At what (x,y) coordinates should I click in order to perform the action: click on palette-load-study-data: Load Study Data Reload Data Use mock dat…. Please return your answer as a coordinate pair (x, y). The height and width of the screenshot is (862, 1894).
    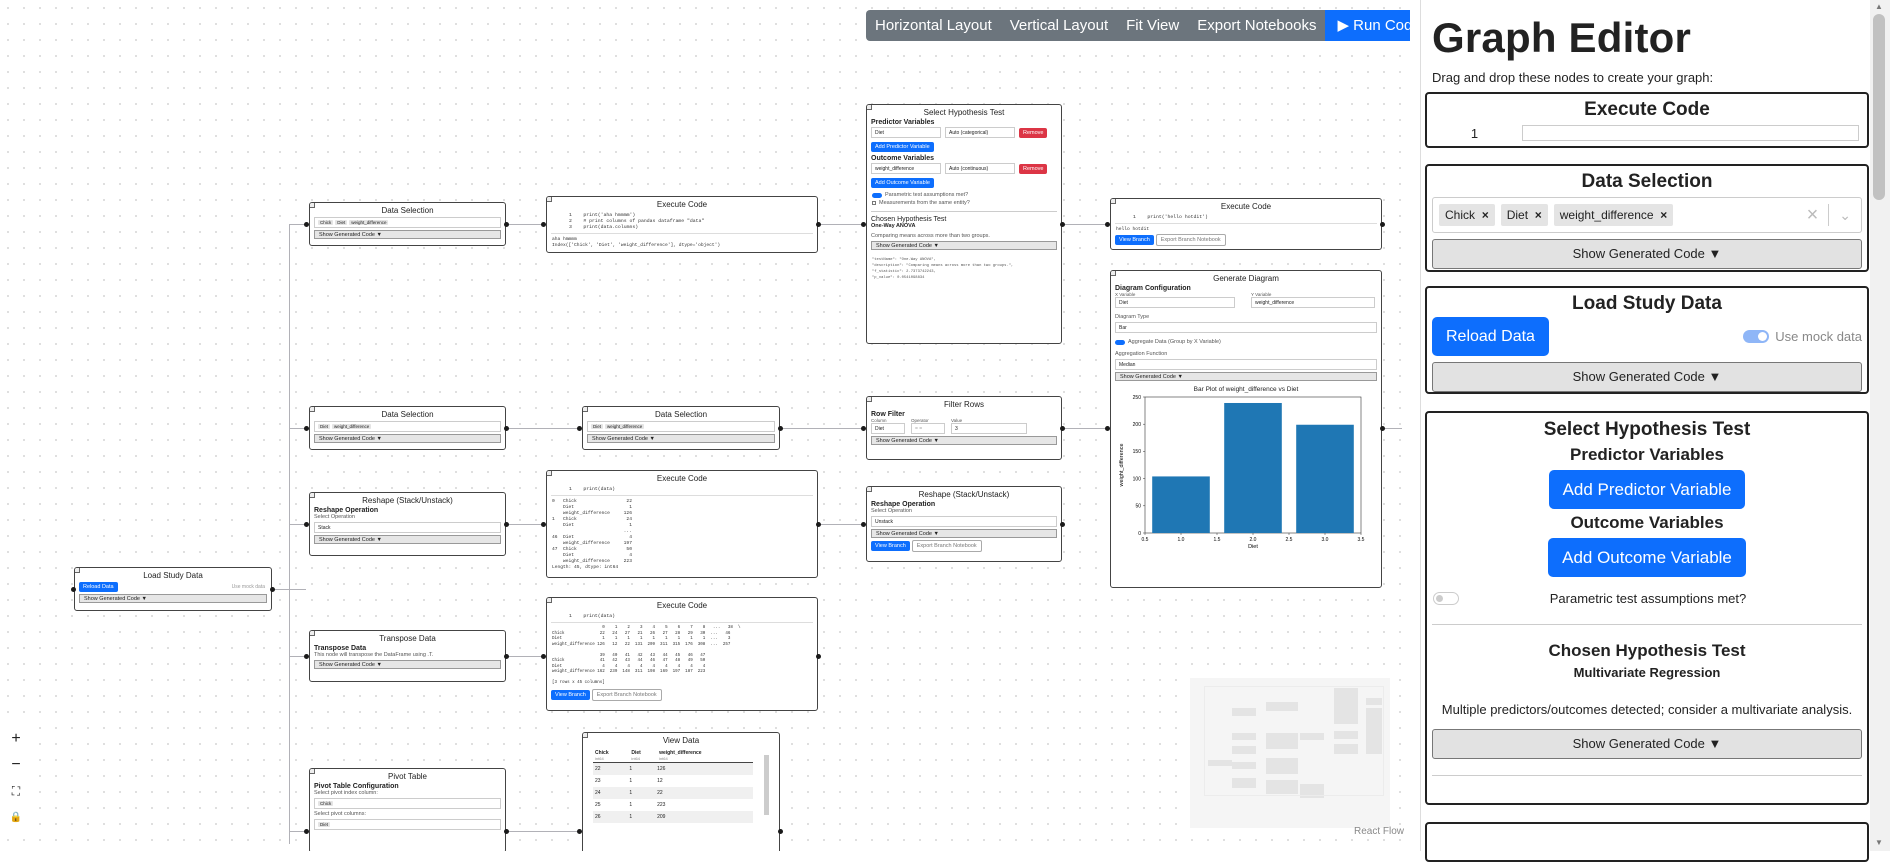
    Looking at the image, I should click on (1647, 340).